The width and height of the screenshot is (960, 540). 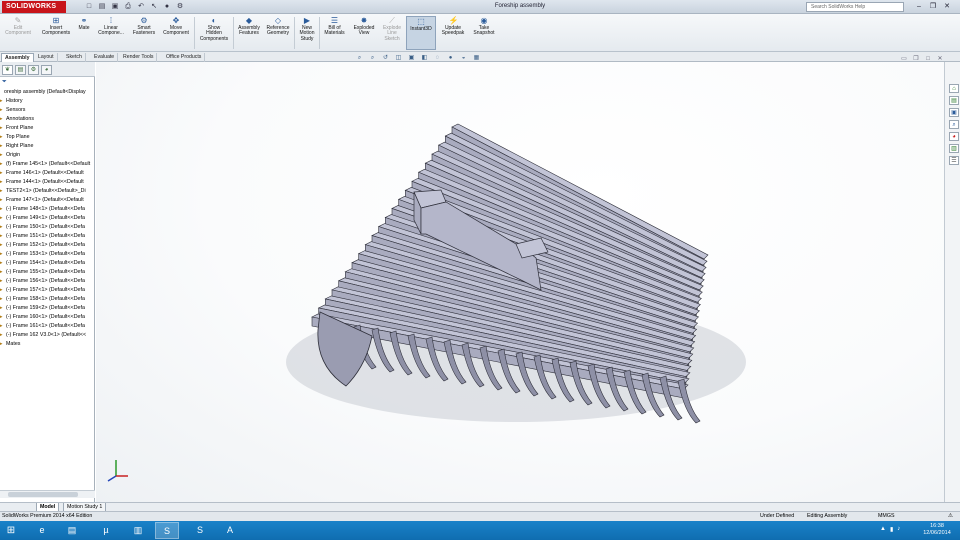 I want to click on forum-icon: ☰, so click(x=954, y=160).